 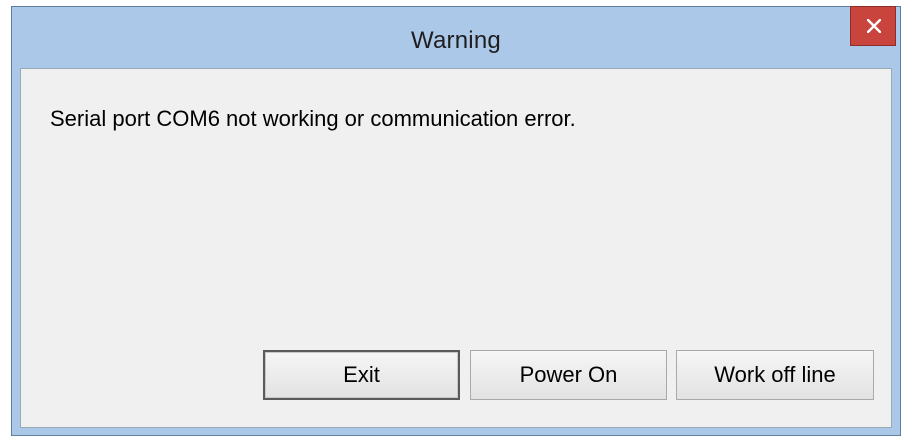 I want to click on dialog-title: Warning, so click(x=456, y=40).